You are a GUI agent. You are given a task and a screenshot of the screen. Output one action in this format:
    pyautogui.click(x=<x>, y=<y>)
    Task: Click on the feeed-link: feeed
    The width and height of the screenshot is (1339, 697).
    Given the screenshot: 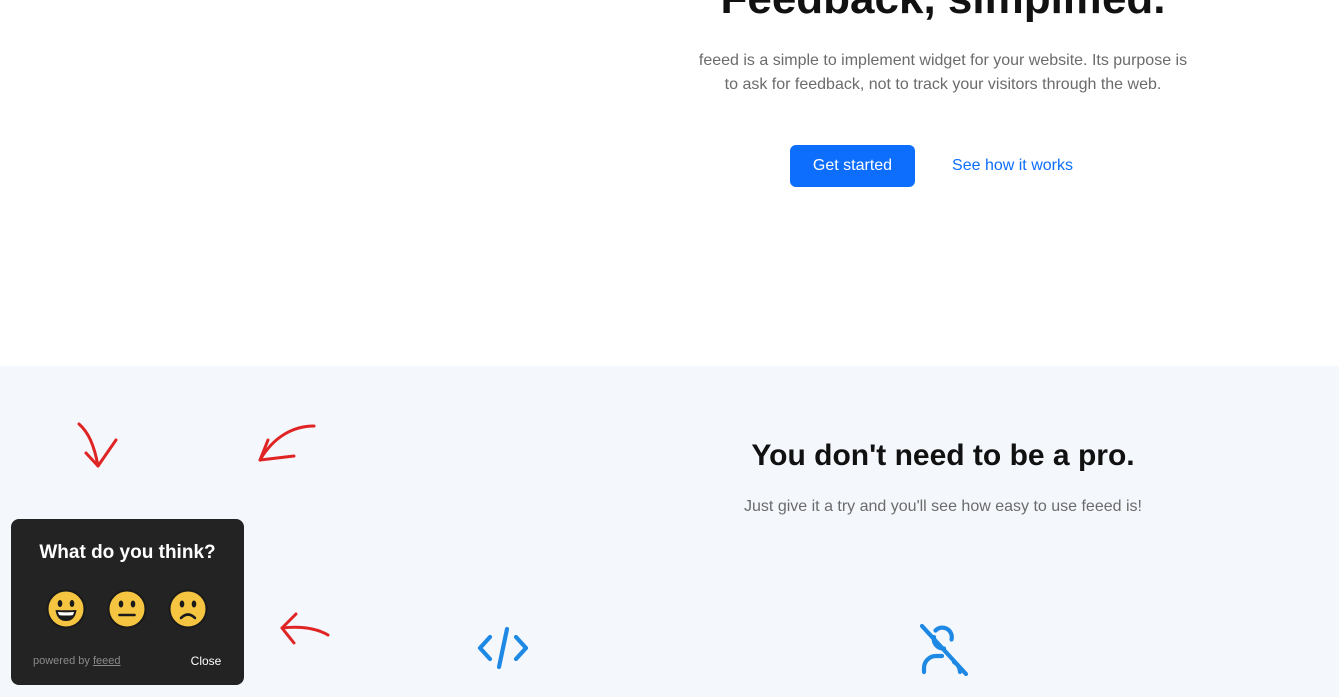 What is the action you would take?
    pyautogui.click(x=107, y=661)
    